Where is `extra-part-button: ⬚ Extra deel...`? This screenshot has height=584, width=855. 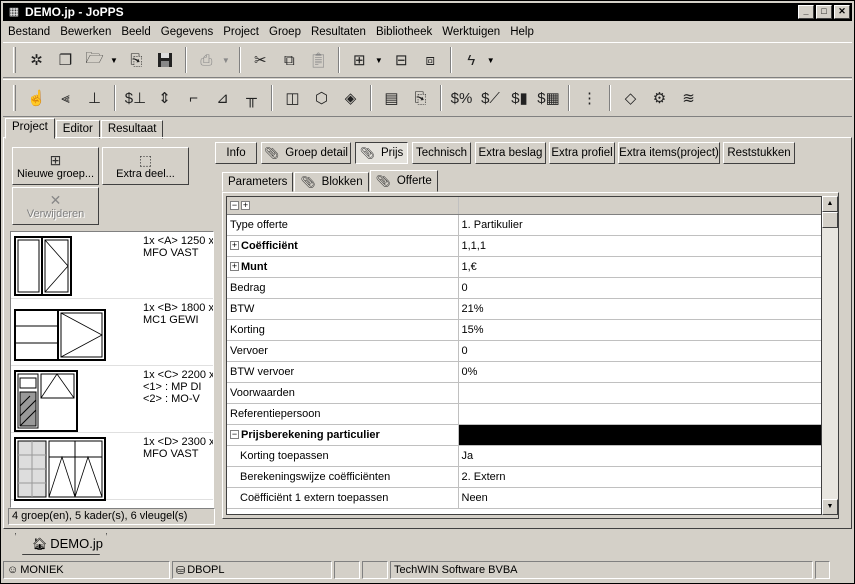
extra-part-button: ⬚ Extra deel... is located at coordinates (145, 166).